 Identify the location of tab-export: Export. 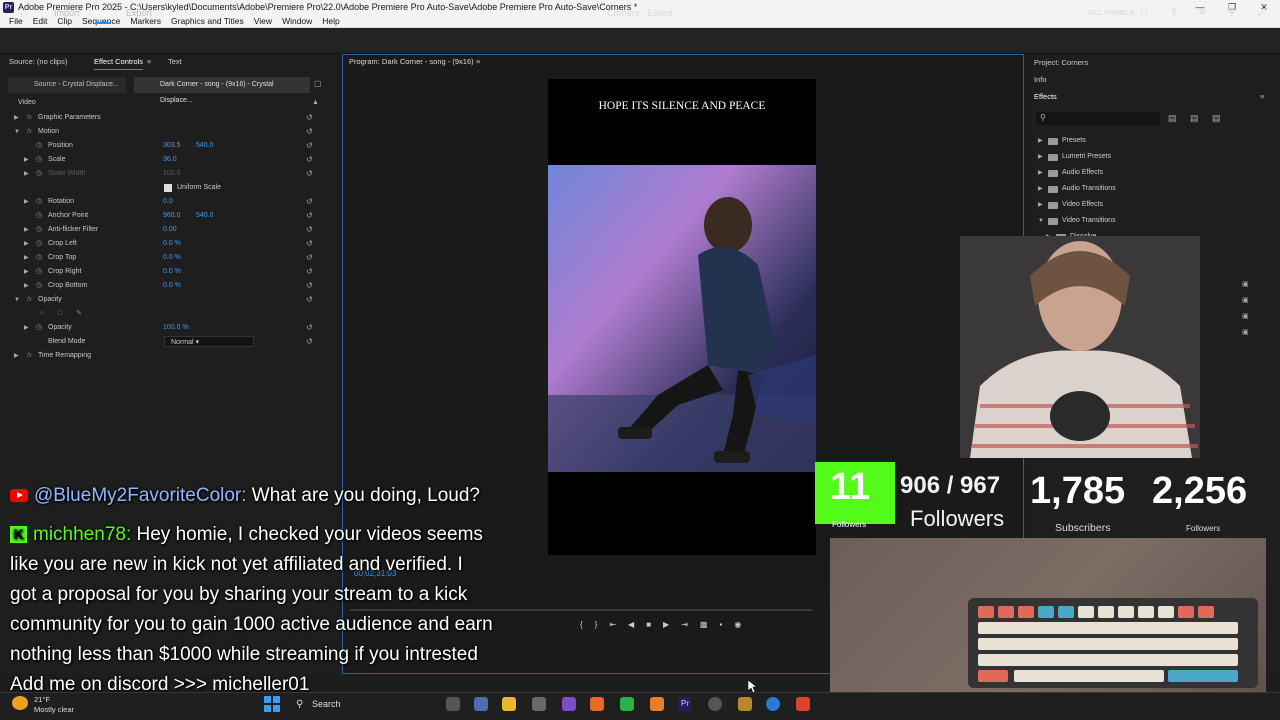
(139, 13).